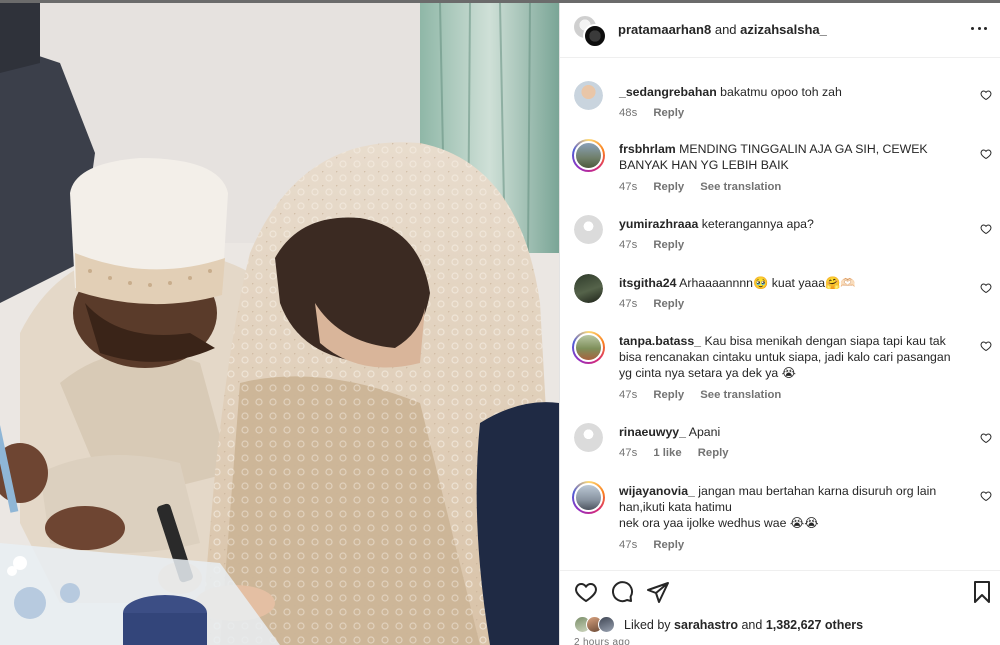 The height and width of the screenshot is (645, 1000). I want to click on liked-user-link: sarahastro, so click(706, 625).